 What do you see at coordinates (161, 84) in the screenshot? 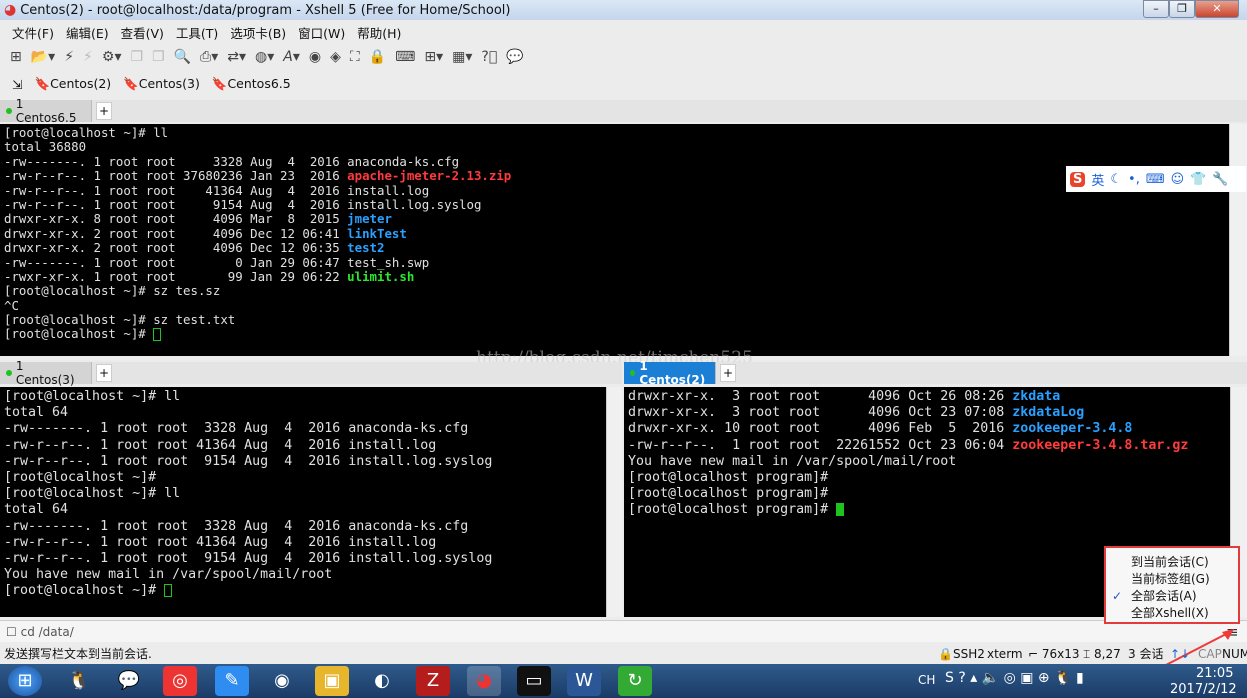
I see `link-centos3: 🔖Centos(3)` at bounding box center [161, 84].